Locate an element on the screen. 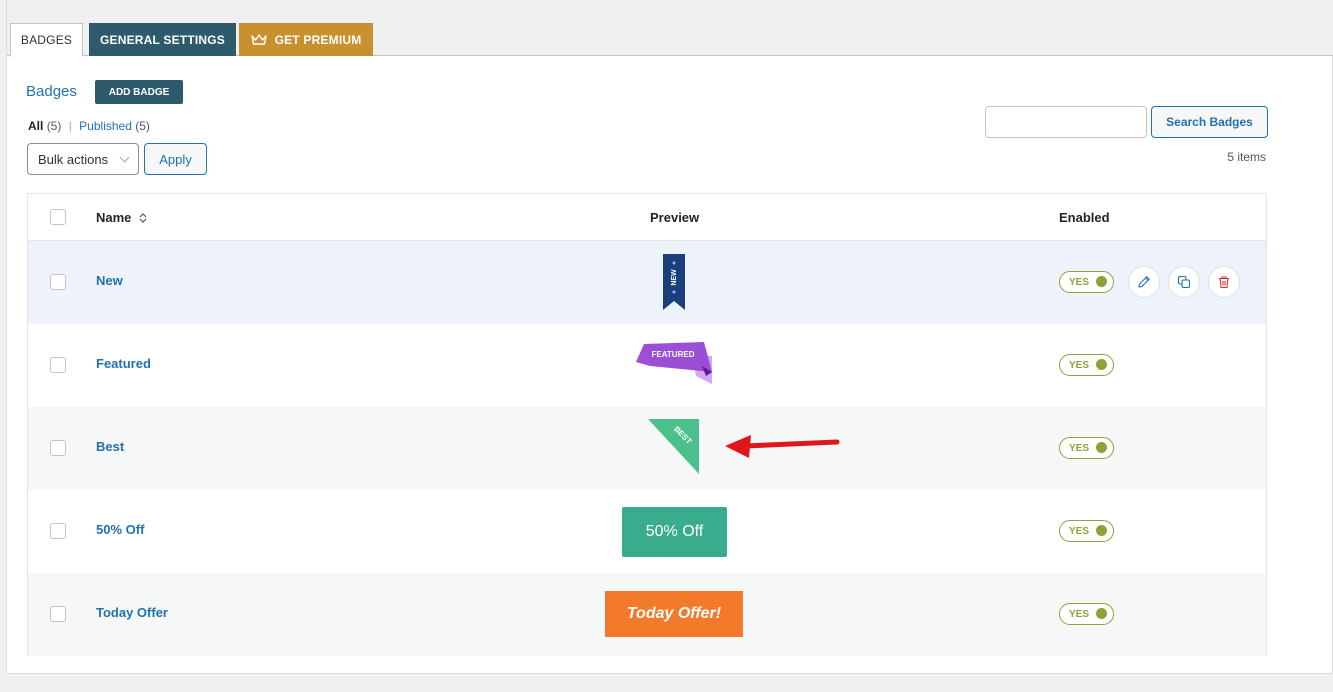  filter-published-count: (5) is located at coordinates (142, 126).